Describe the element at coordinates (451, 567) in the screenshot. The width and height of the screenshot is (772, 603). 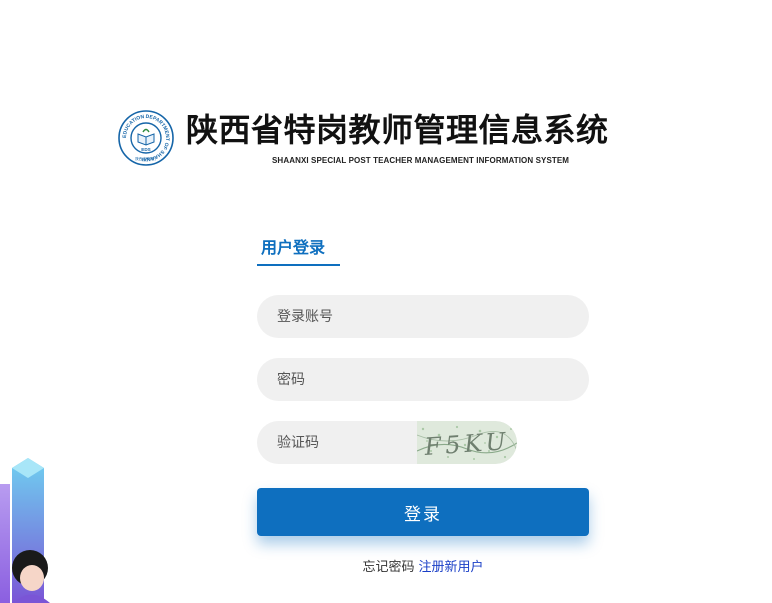
I see `register-link: 注册新用户` at that location.